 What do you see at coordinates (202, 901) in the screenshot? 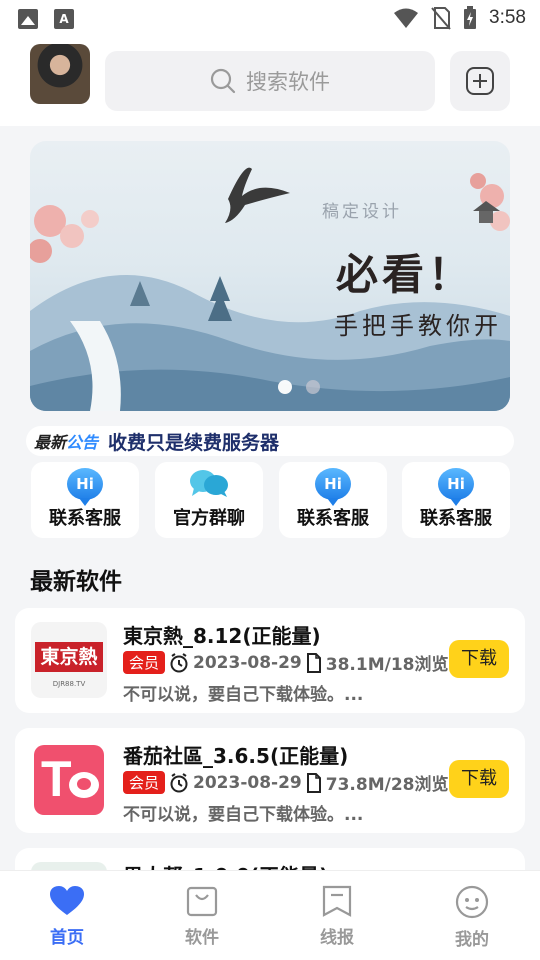
I see `bag-icon` at bounding box center [202, 901].